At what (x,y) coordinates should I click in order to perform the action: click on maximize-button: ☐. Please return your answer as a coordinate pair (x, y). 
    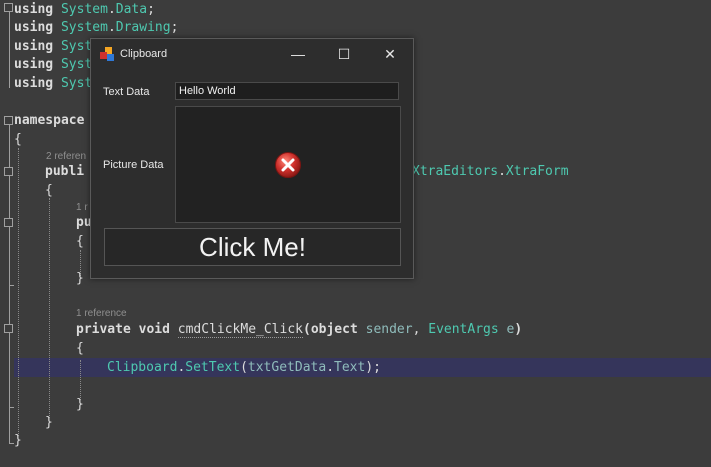
    Looking at the image, I should click on (344, 54).